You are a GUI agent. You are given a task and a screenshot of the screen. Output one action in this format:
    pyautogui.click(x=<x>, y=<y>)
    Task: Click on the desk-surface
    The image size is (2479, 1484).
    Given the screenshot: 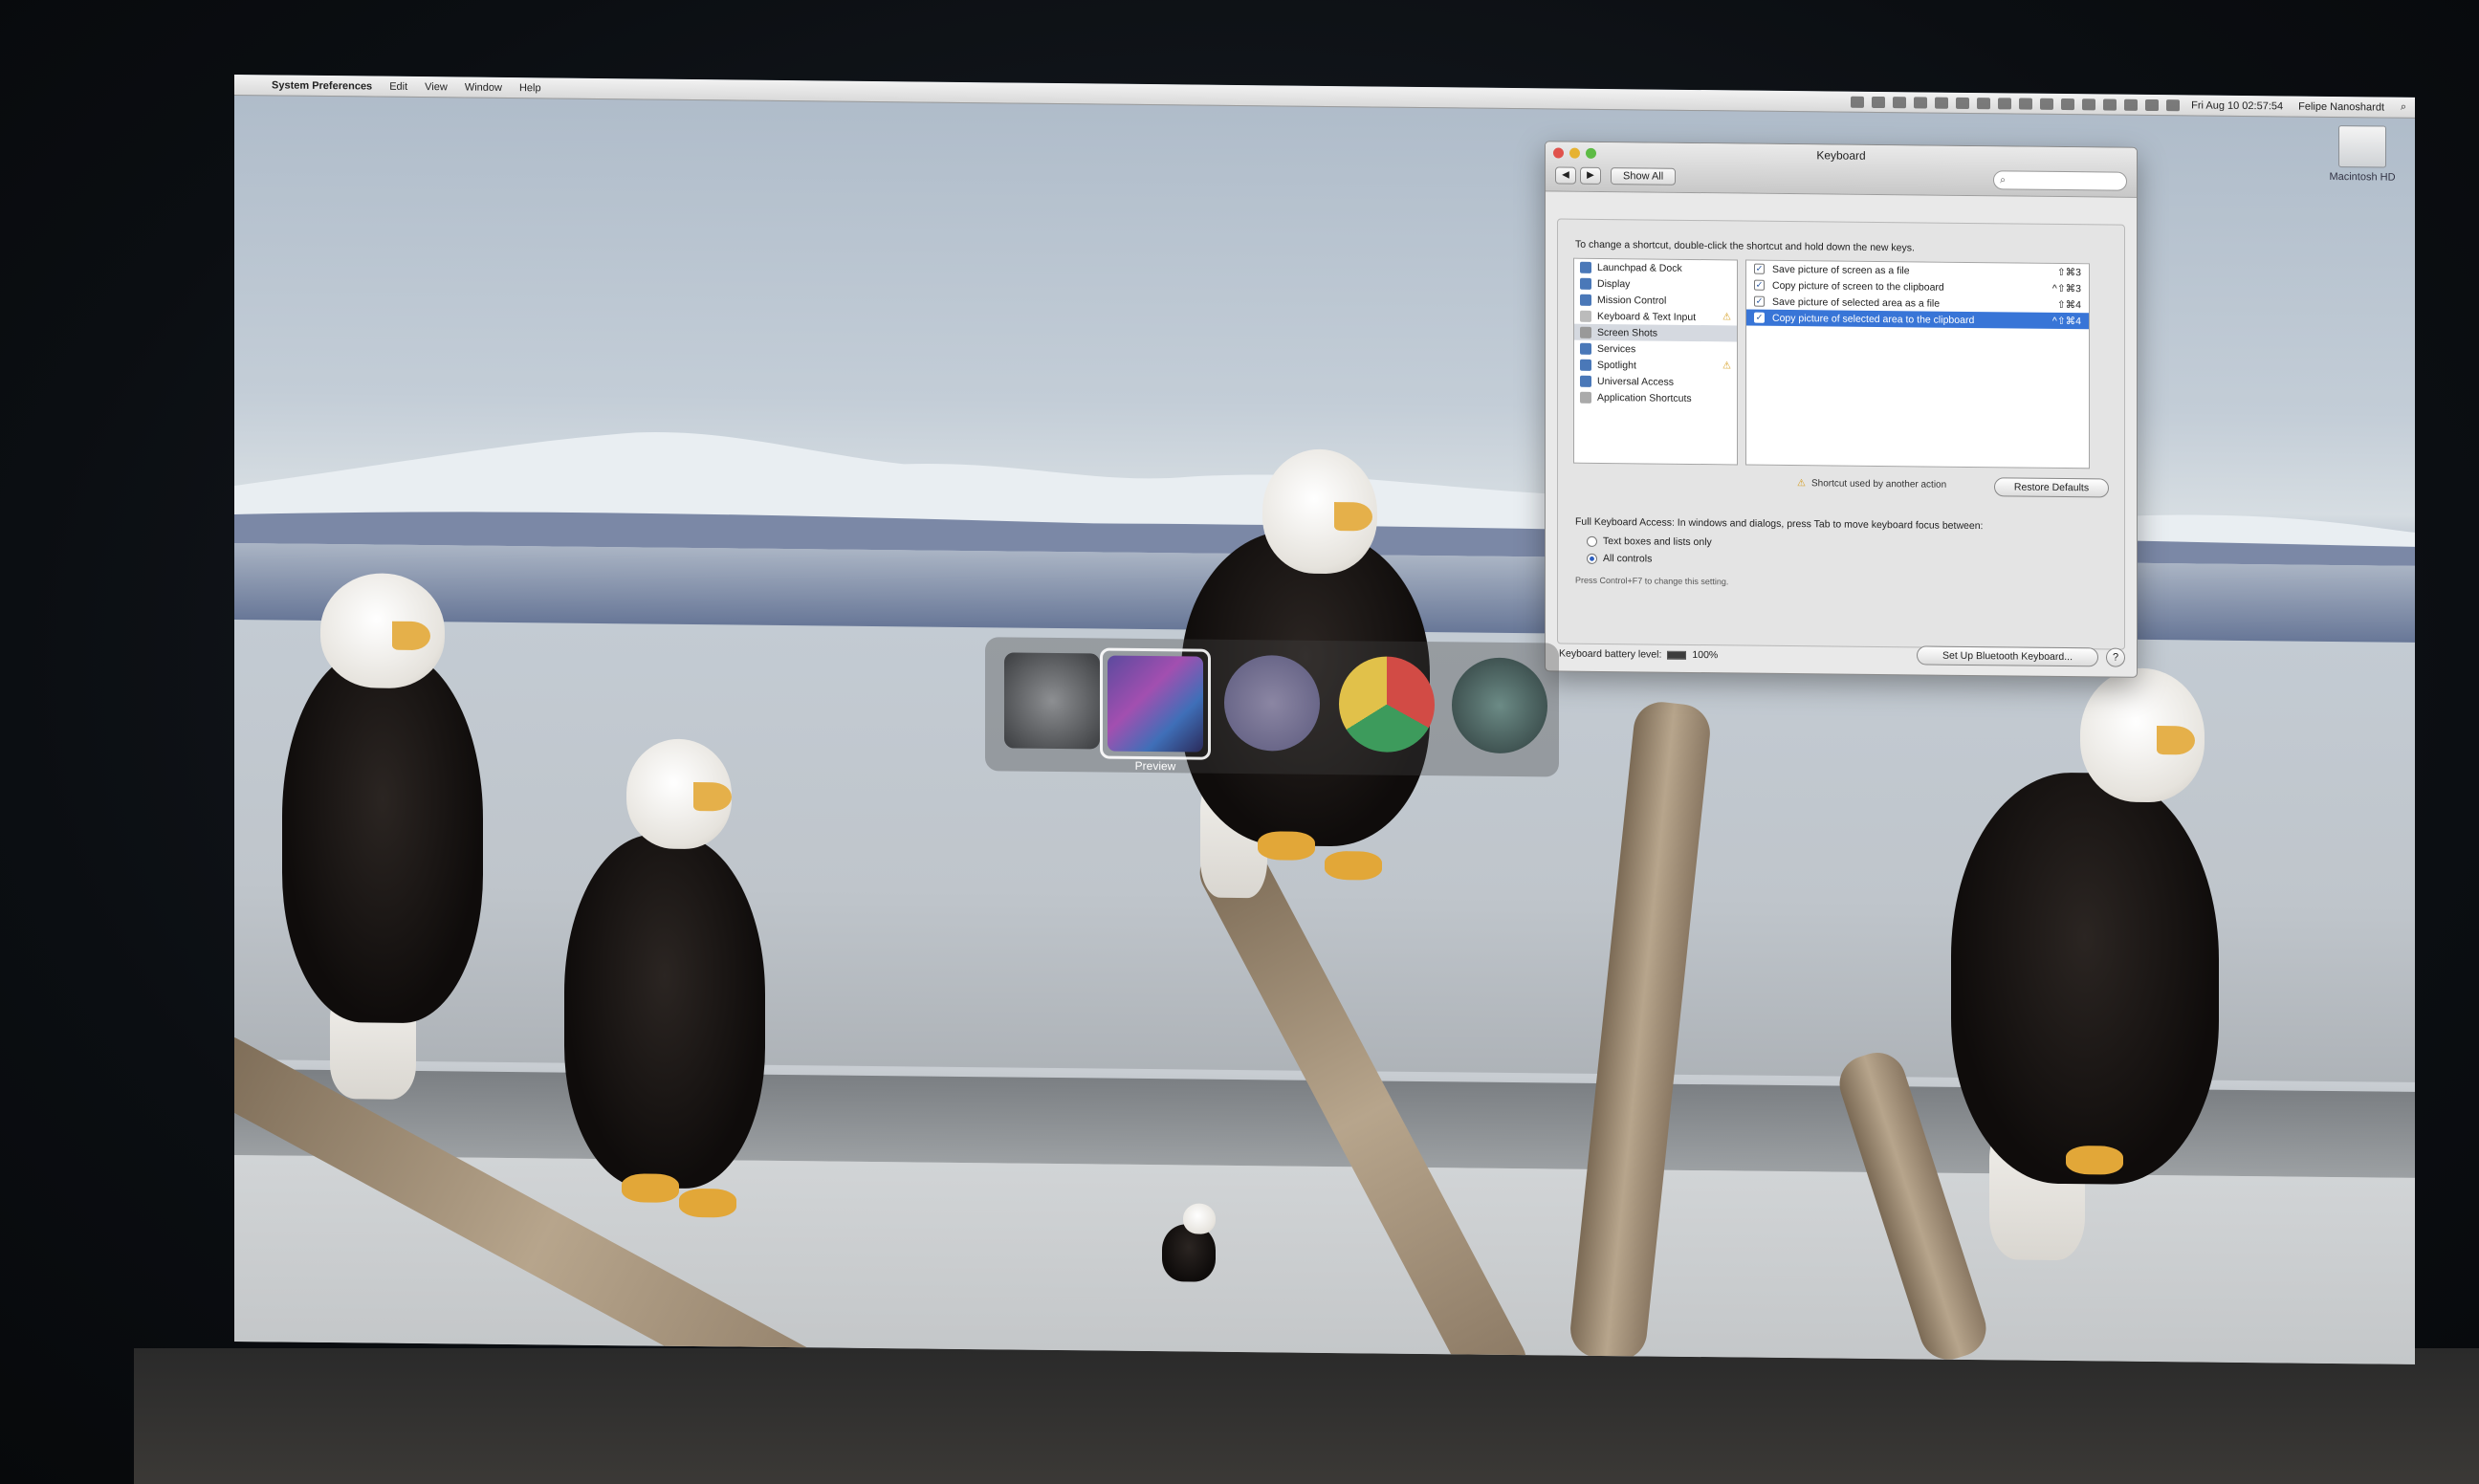 What is the action you would take?
    pyautogui.click(x=1306, y=1416)
    